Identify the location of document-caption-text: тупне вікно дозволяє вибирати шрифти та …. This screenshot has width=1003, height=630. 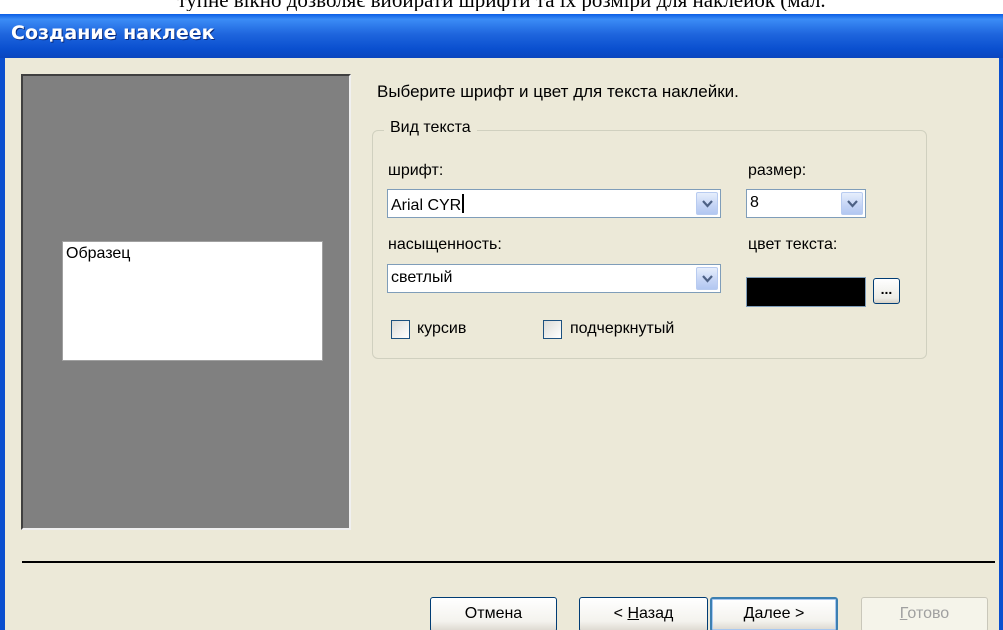
(501, 5).